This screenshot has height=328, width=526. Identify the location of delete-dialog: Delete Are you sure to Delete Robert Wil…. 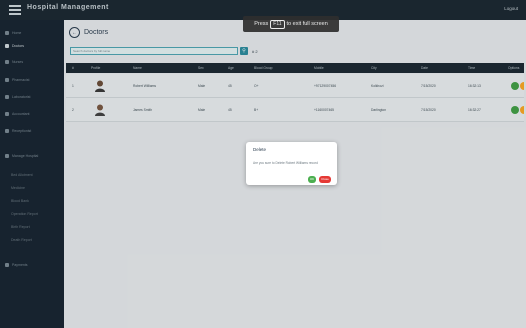
(291, 163).